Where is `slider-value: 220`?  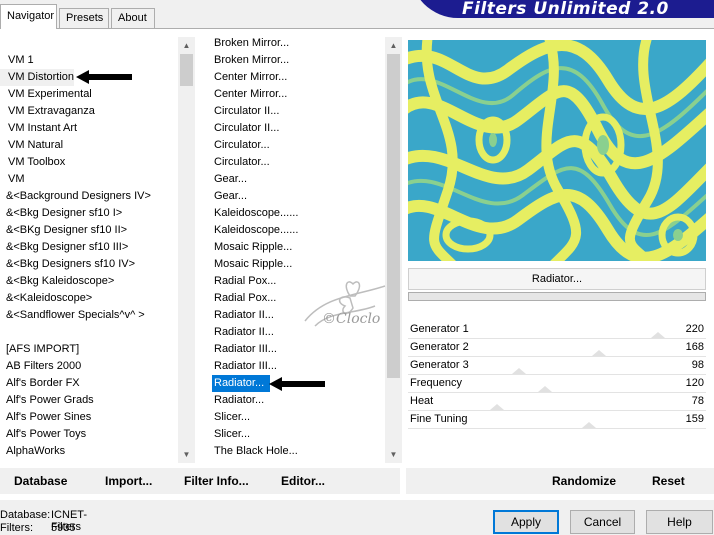 slider-value: 220 is located at coordinates (694, 329).